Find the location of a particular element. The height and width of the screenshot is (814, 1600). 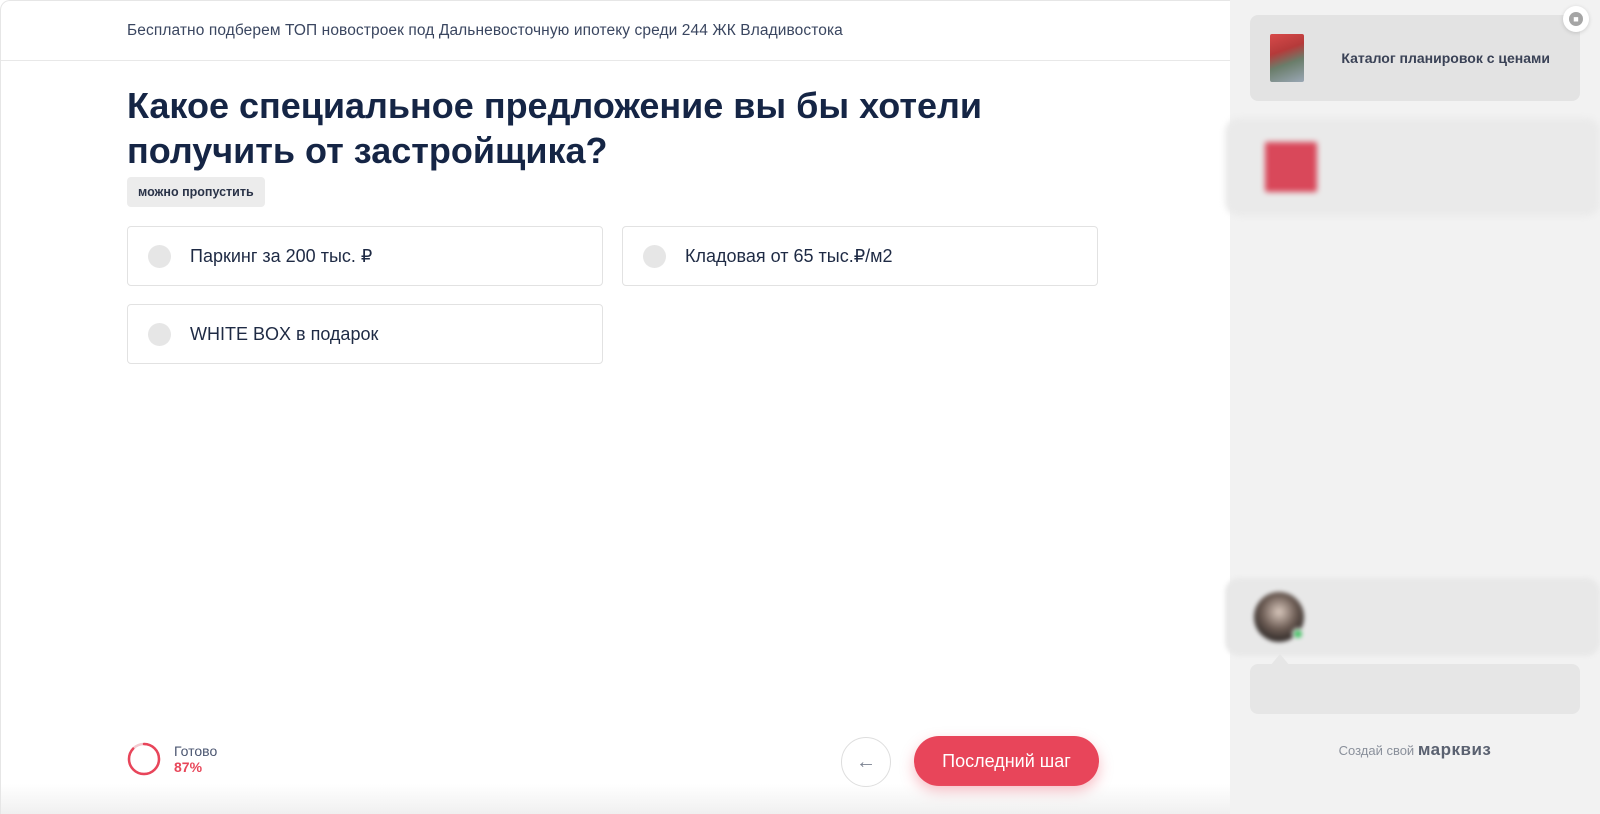

progress-value: 87% is located at coordinates (188, 767).